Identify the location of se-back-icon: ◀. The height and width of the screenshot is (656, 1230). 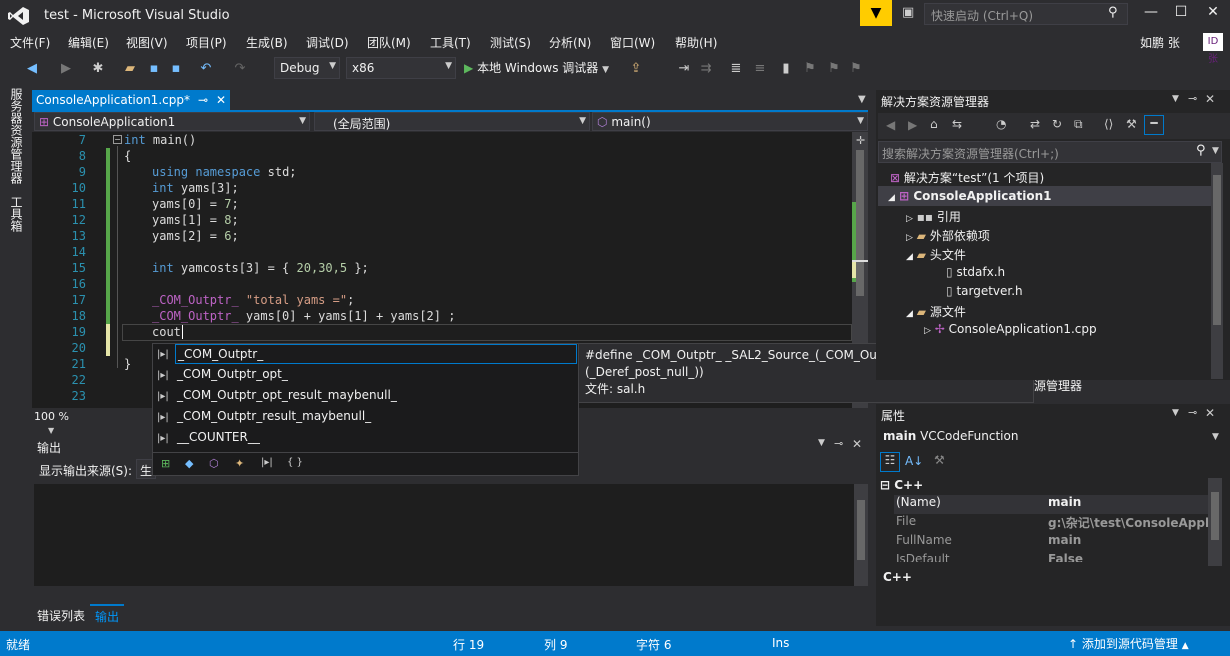
(890, 125).